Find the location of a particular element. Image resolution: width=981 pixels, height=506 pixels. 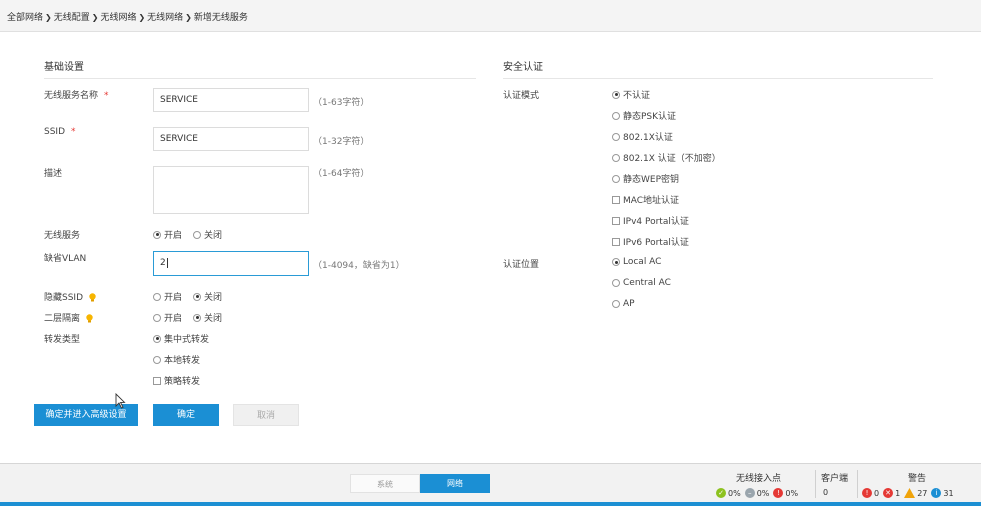

critical-alarm-icon: ! is located at coordinates (867, 493).